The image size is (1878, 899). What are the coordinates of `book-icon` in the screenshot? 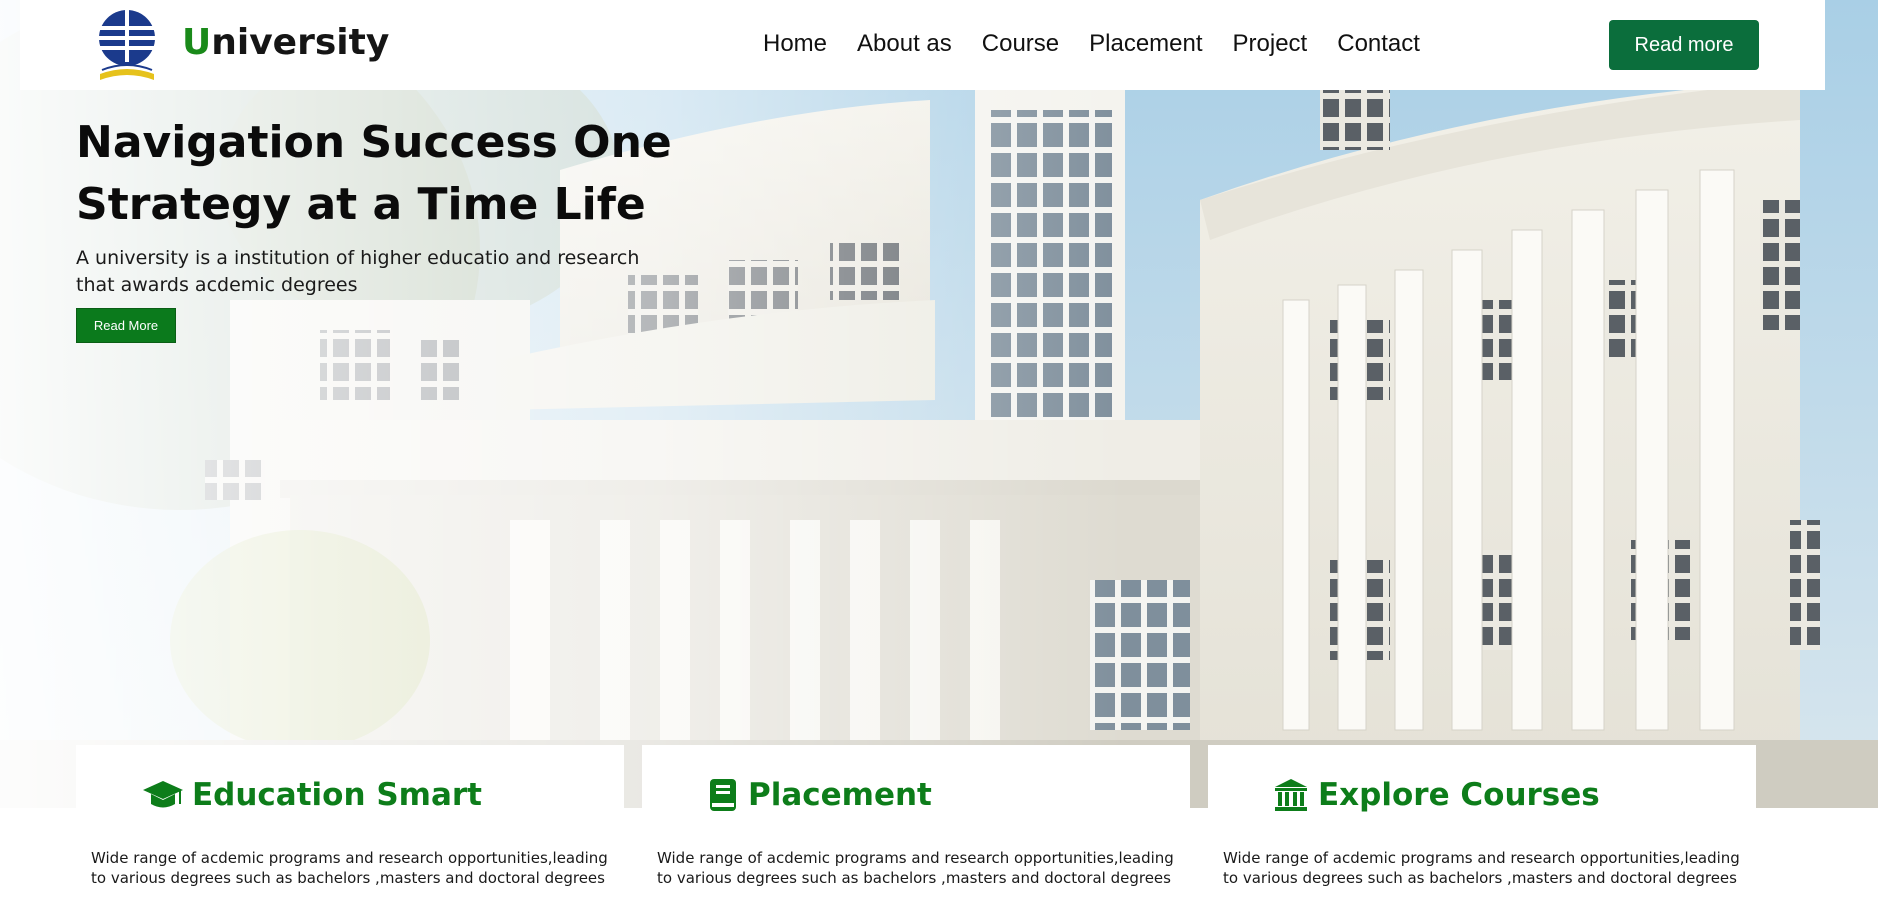 It's located at (724, 795).